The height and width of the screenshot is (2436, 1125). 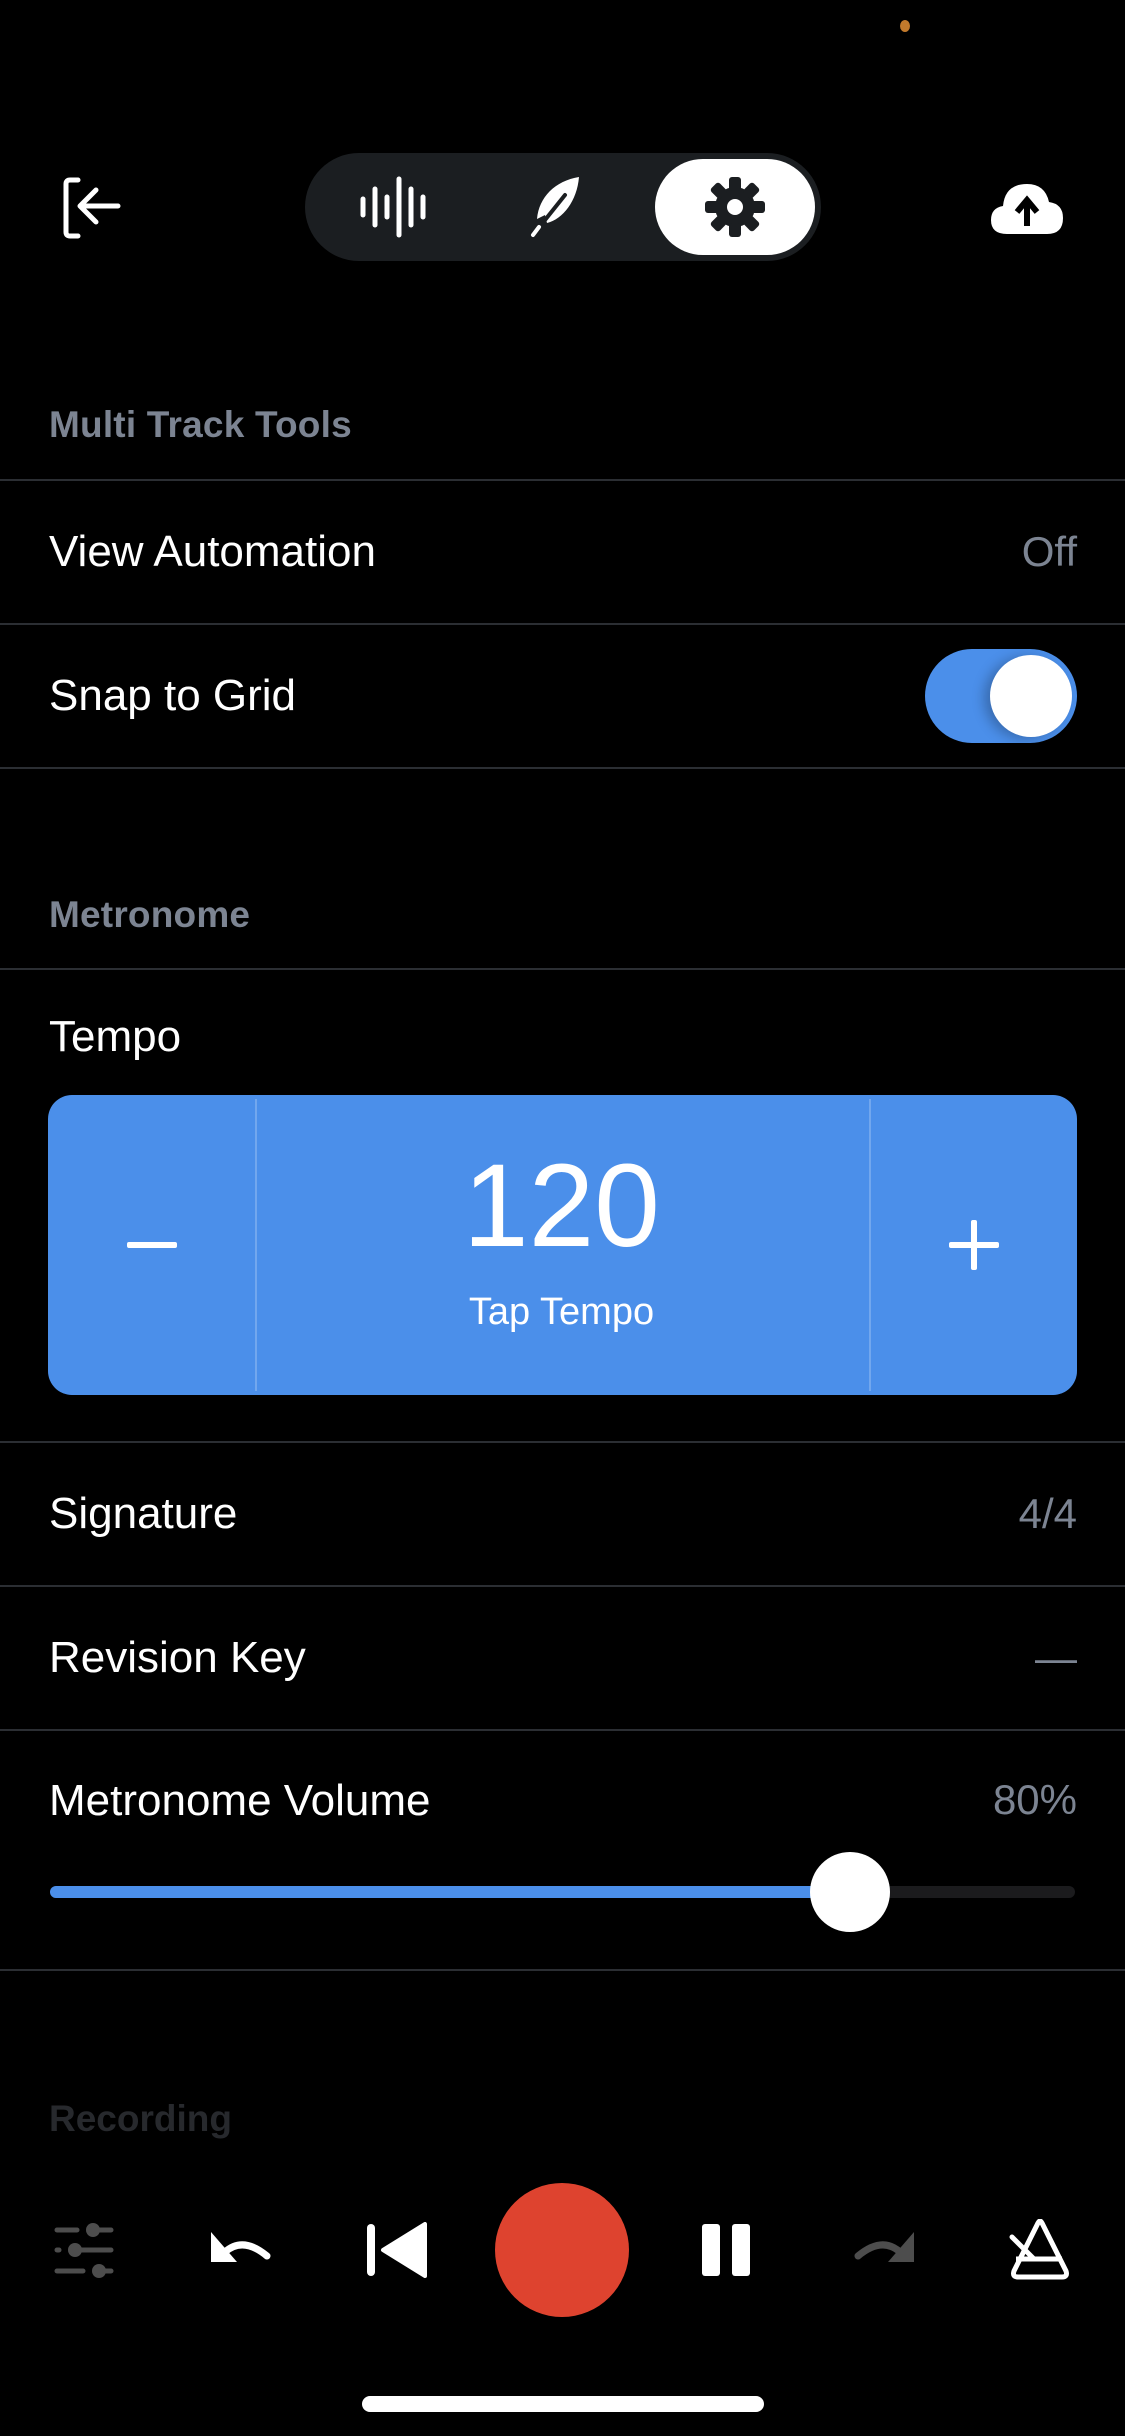 I want to click on record-button, so click(x=562, y=2250).